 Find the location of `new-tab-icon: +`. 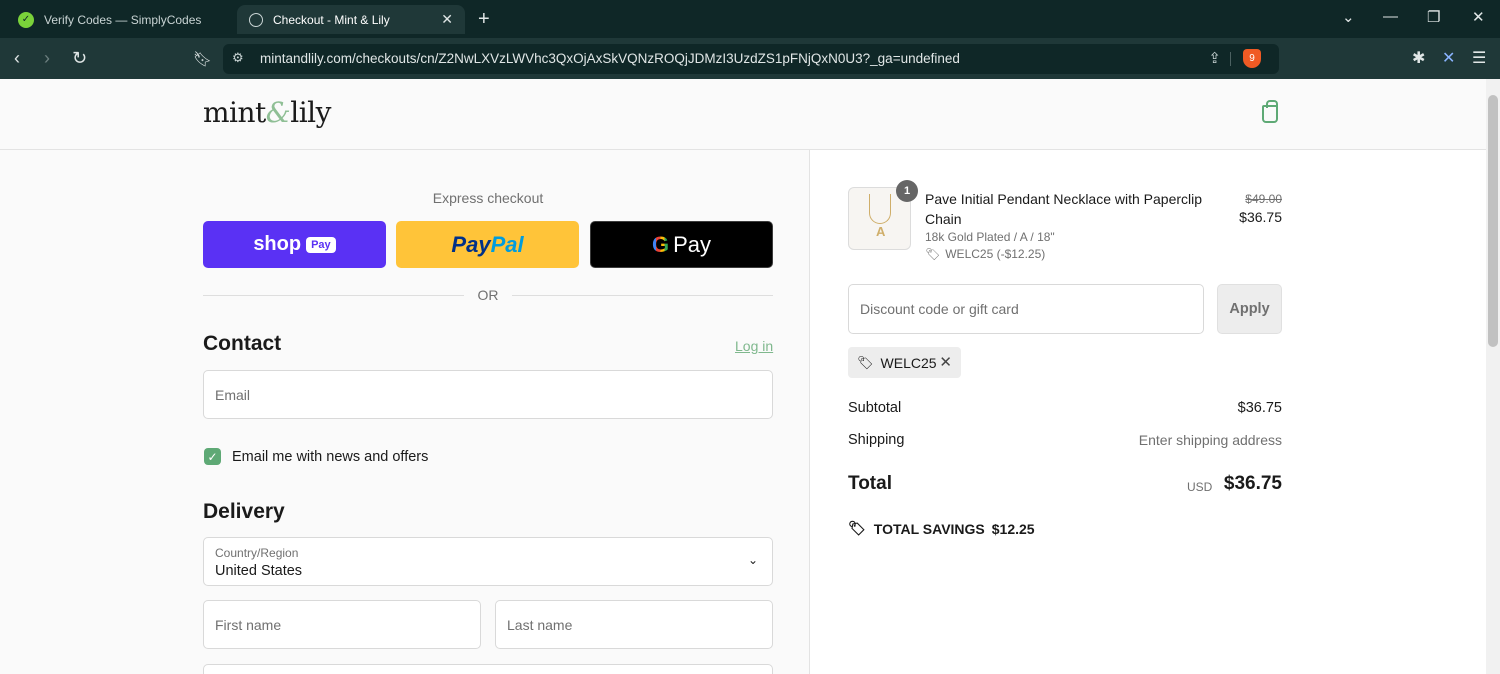

new-tab-icon: + is located at coordinates (484, 19).